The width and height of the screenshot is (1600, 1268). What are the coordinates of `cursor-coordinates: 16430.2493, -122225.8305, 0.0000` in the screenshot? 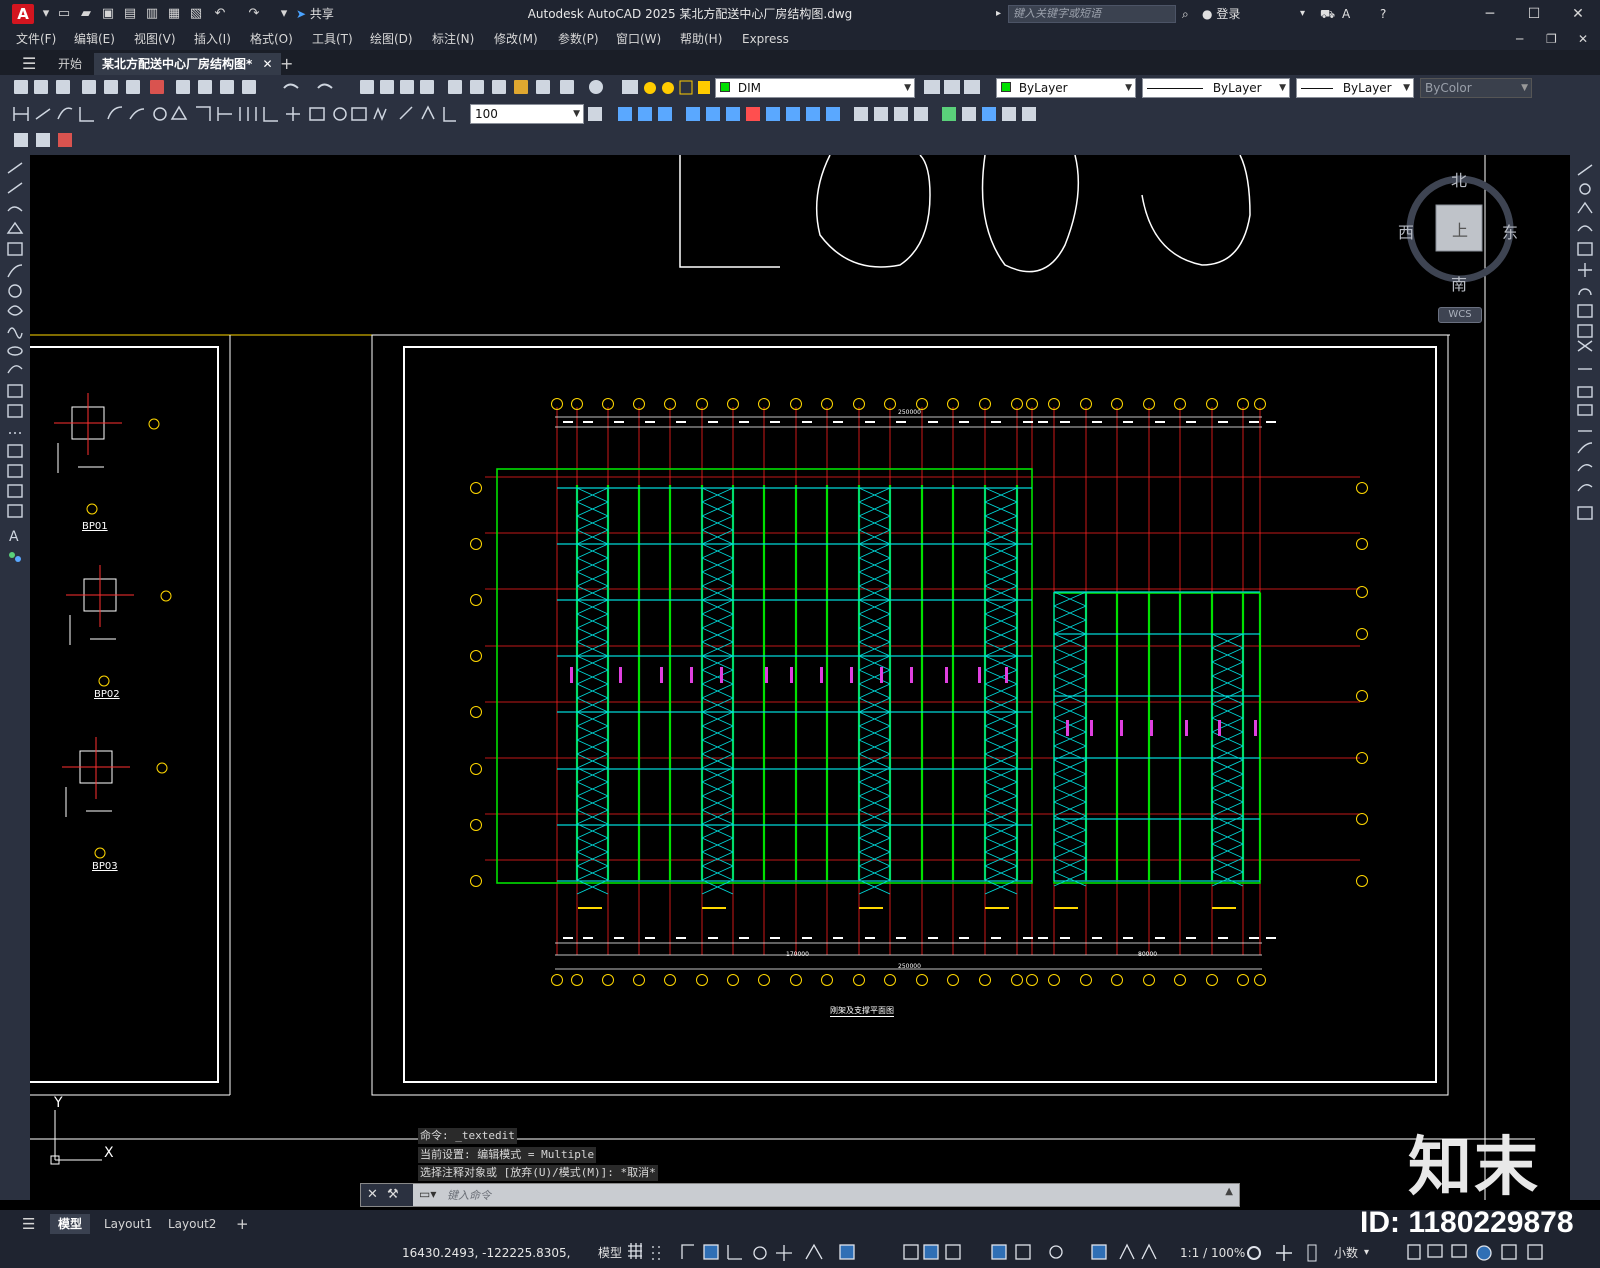 It's located at (496, 1253).